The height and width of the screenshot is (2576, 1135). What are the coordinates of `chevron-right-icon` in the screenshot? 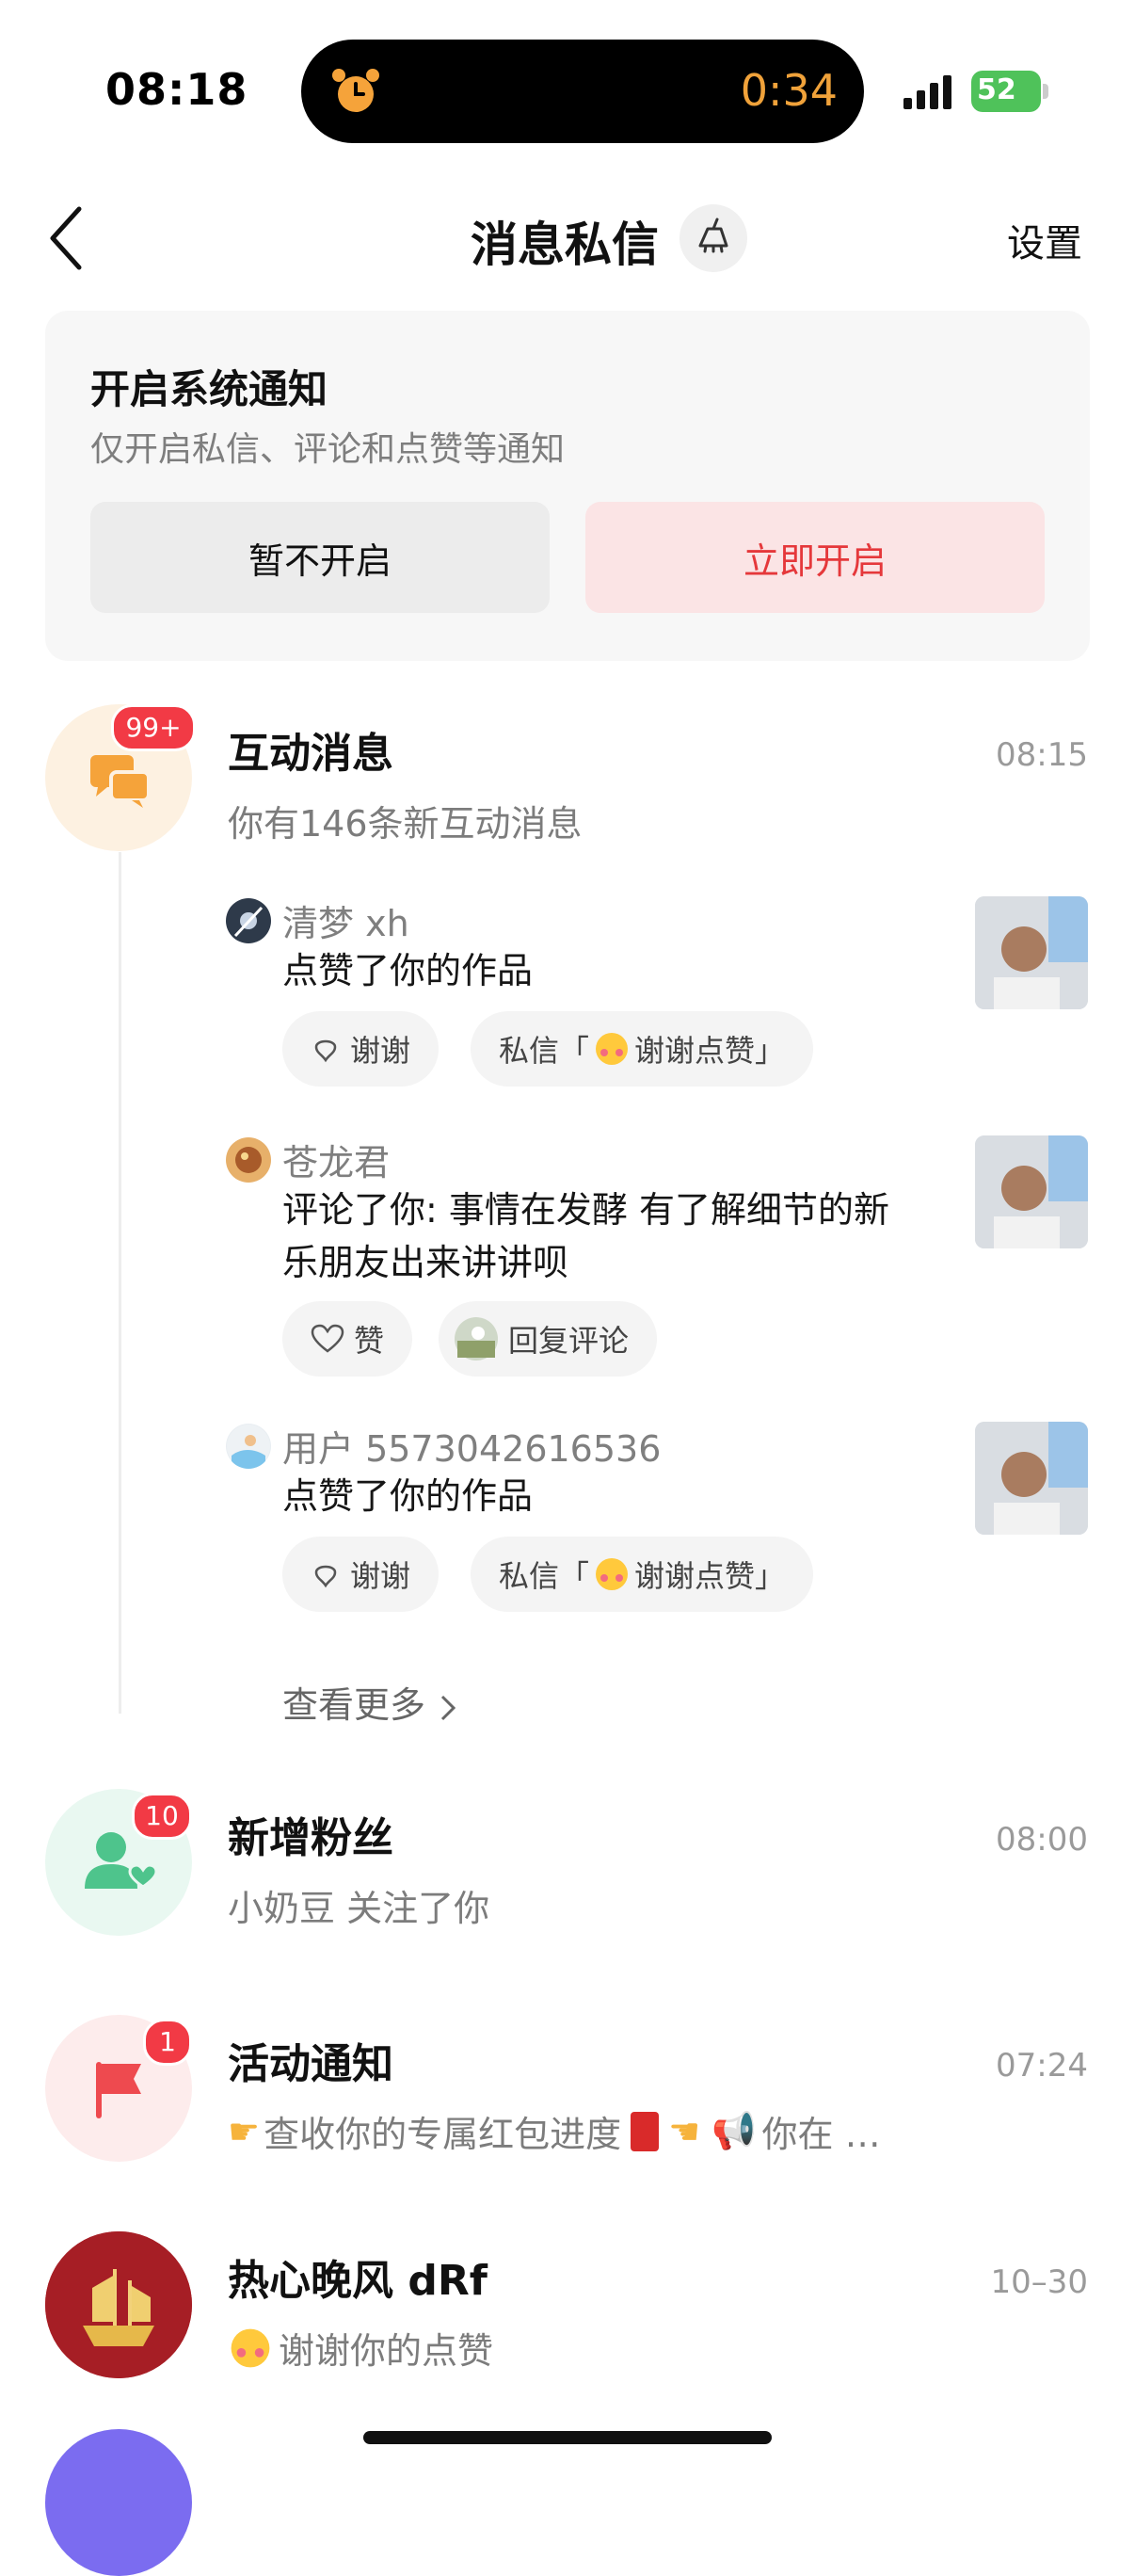 It's located at (448, 1707).